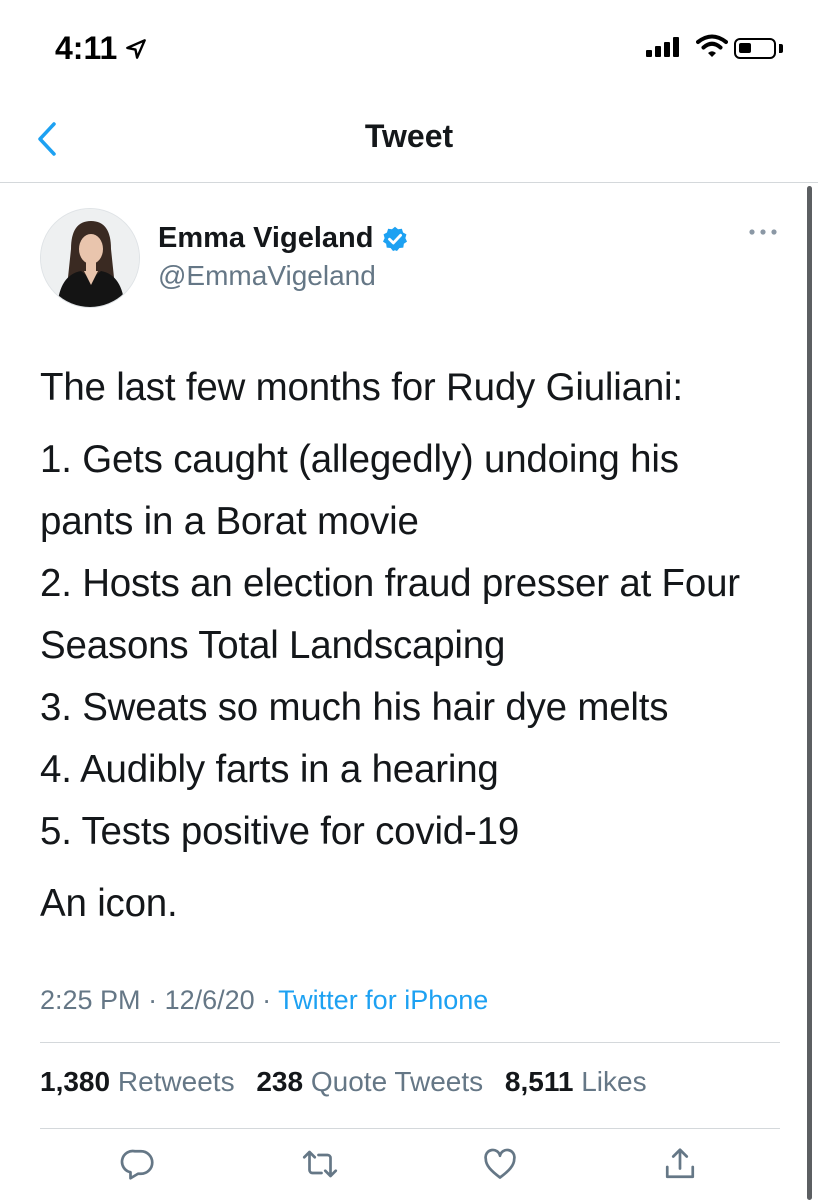 The image size is (818, 1200). Describe the element at coordinates (755, 48) in the screenshot. I see `battery-icon` at that location.